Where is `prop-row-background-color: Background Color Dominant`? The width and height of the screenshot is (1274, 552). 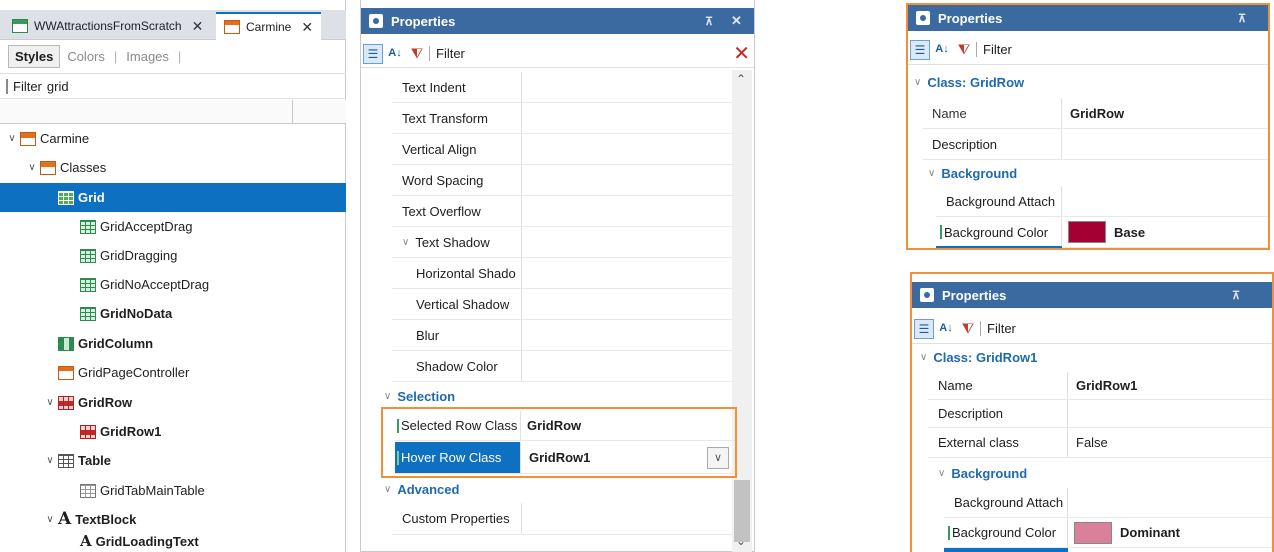
prop-row-background-color: Background Color Dominant is located at coordinates (1108, 533).